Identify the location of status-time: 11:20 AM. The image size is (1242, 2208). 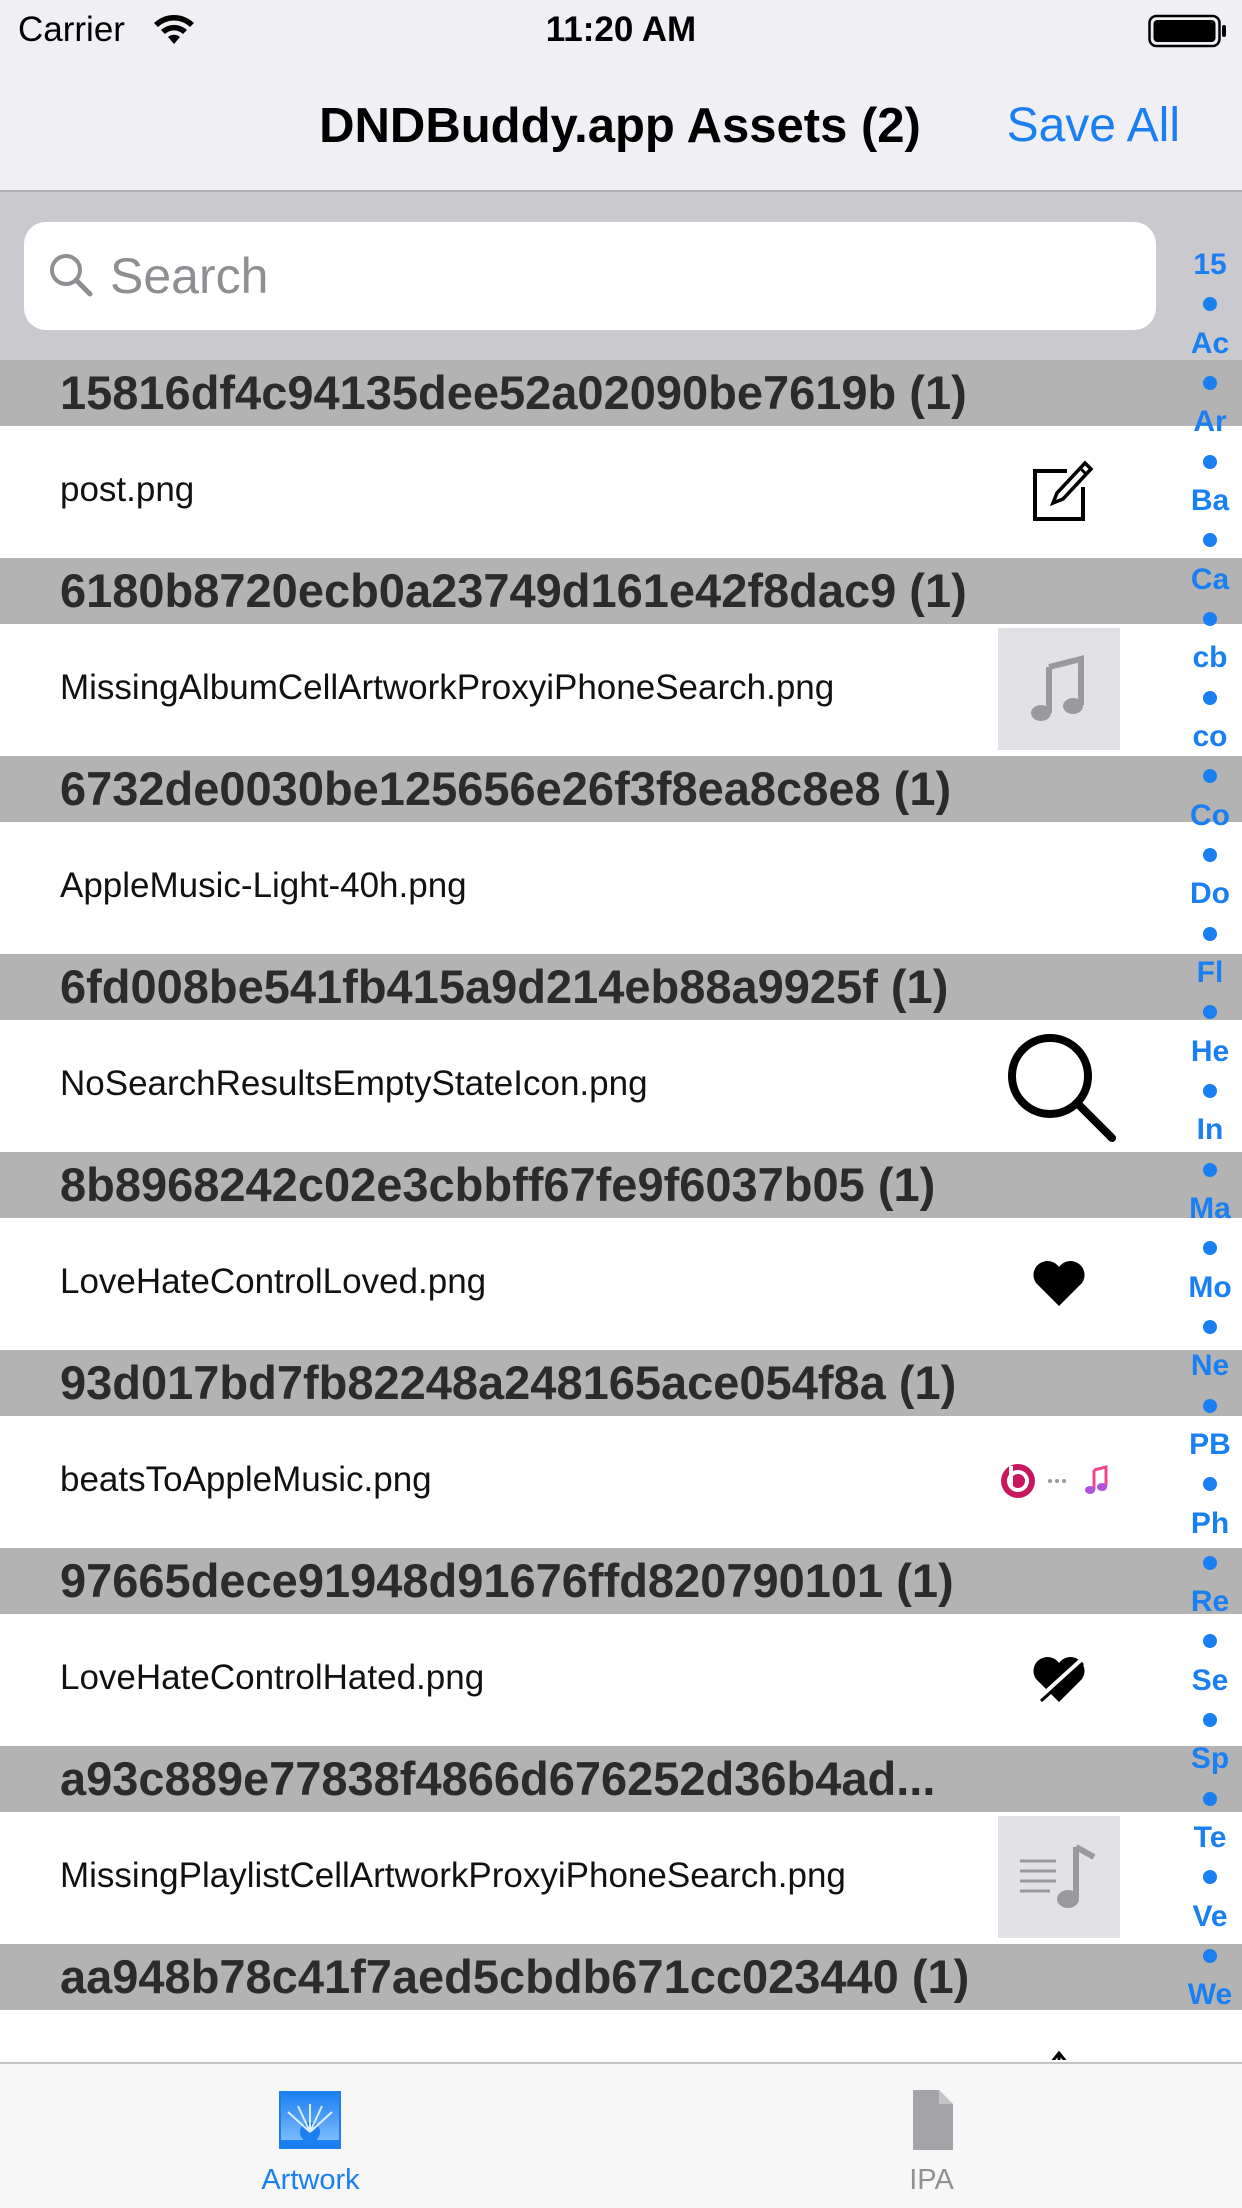
(621, 29).